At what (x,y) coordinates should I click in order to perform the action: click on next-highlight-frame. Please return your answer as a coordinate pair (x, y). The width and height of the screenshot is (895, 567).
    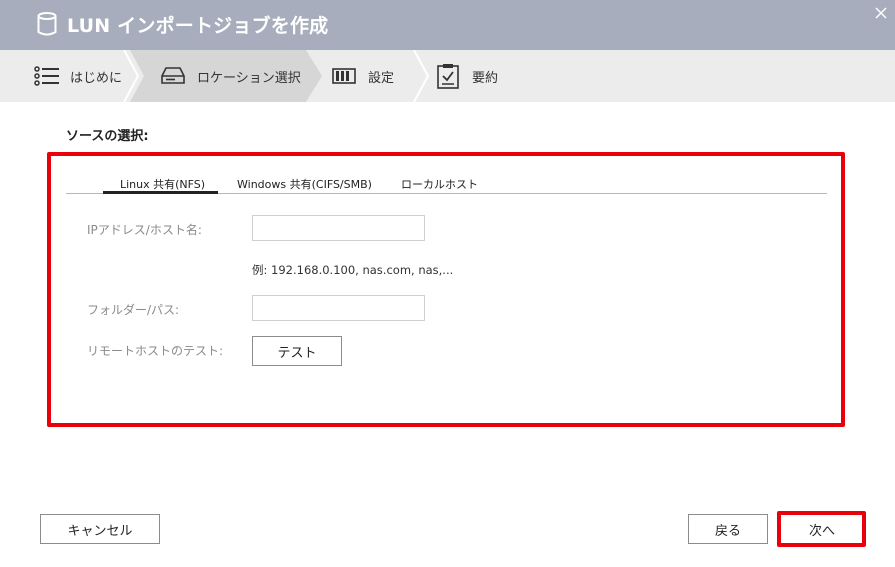
    Looking at the image, I should click on (821, 529).